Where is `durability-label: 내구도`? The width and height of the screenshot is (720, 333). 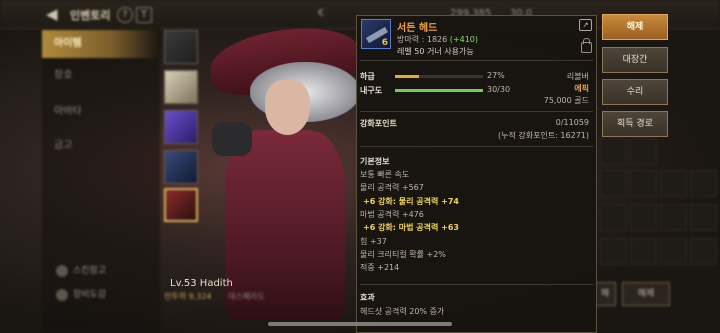 durability-label: 내구도 is located at coordinates (371, 90).